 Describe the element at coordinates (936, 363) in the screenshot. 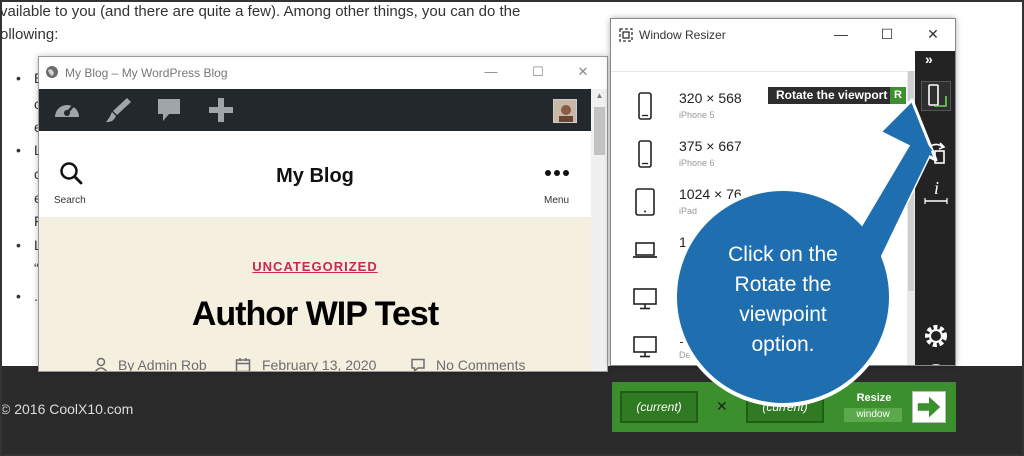

I see `help-icon: ?` at that location.